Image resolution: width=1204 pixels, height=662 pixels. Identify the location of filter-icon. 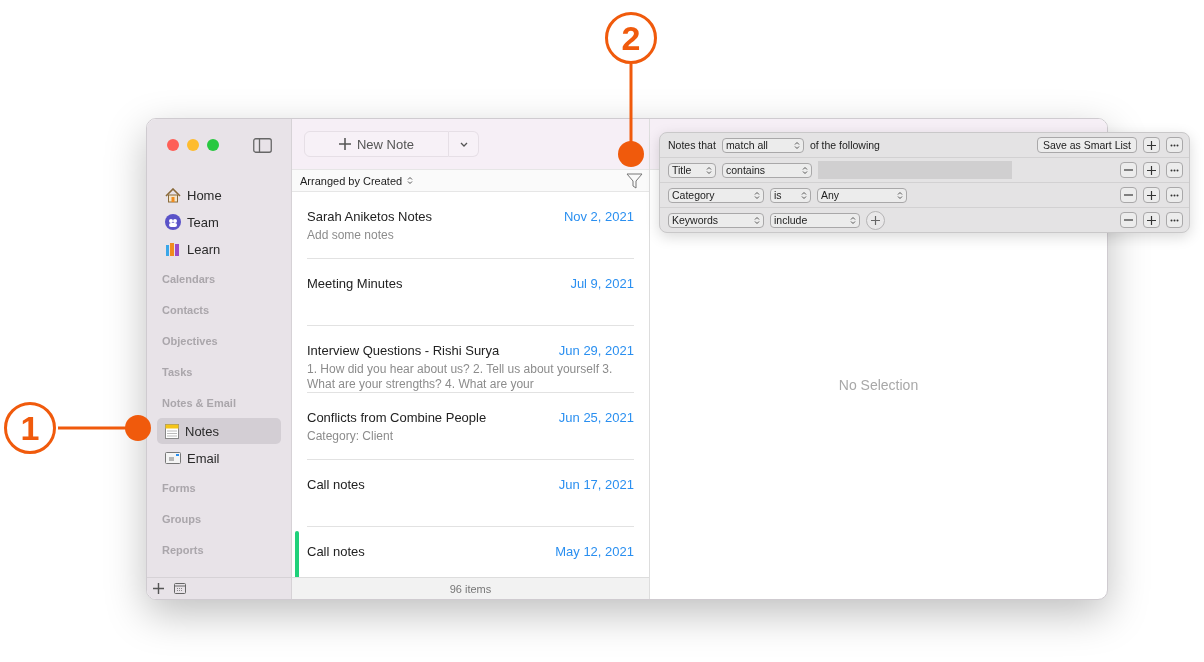
(634, 180).